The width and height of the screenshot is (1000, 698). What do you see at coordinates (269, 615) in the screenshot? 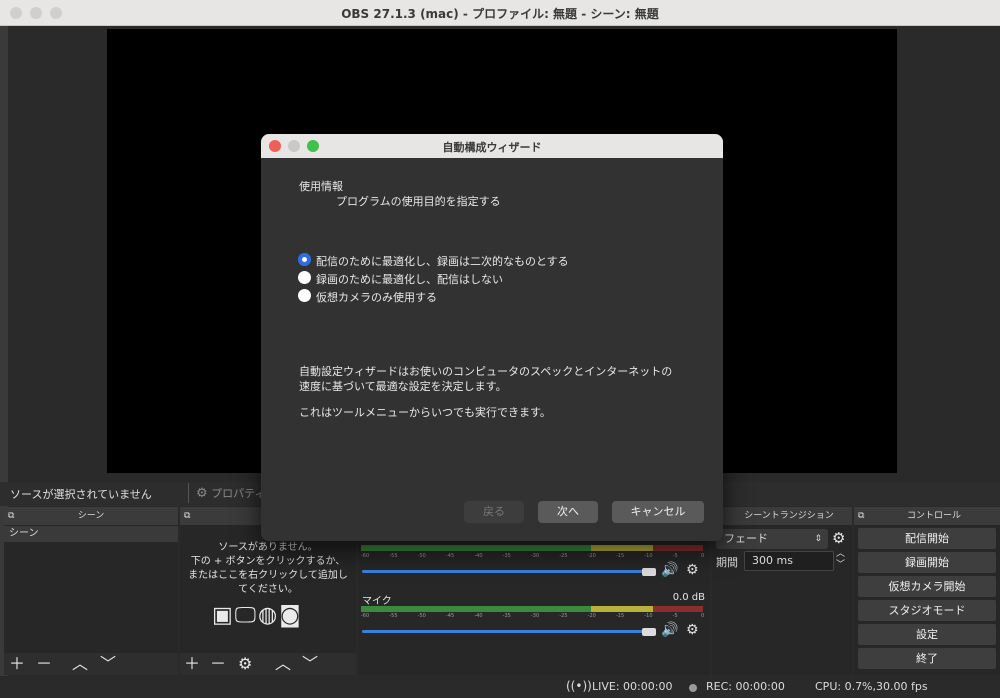
I see `globe-icon: ◍` at bounding box center [269, 615].